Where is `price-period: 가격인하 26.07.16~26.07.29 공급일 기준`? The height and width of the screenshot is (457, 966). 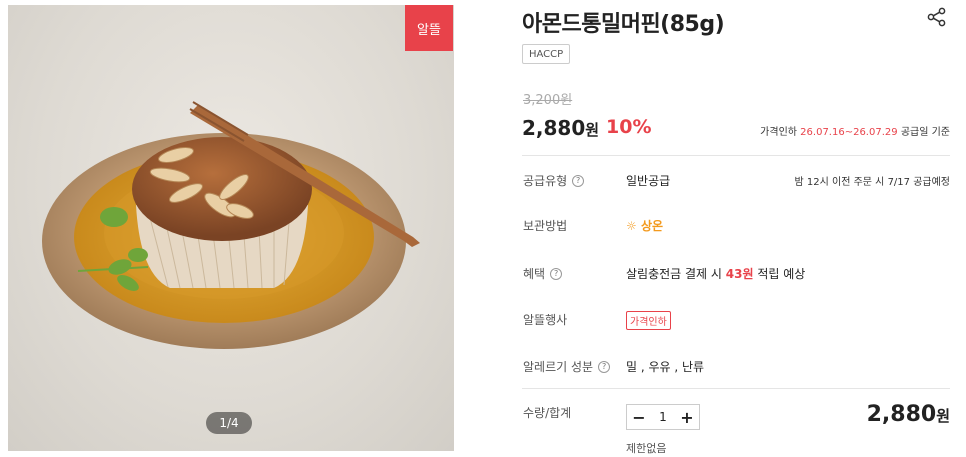 price-period: 가격인하 26.07.16~26.07.29 공급일 기준 is located at coordinates (855, 130).